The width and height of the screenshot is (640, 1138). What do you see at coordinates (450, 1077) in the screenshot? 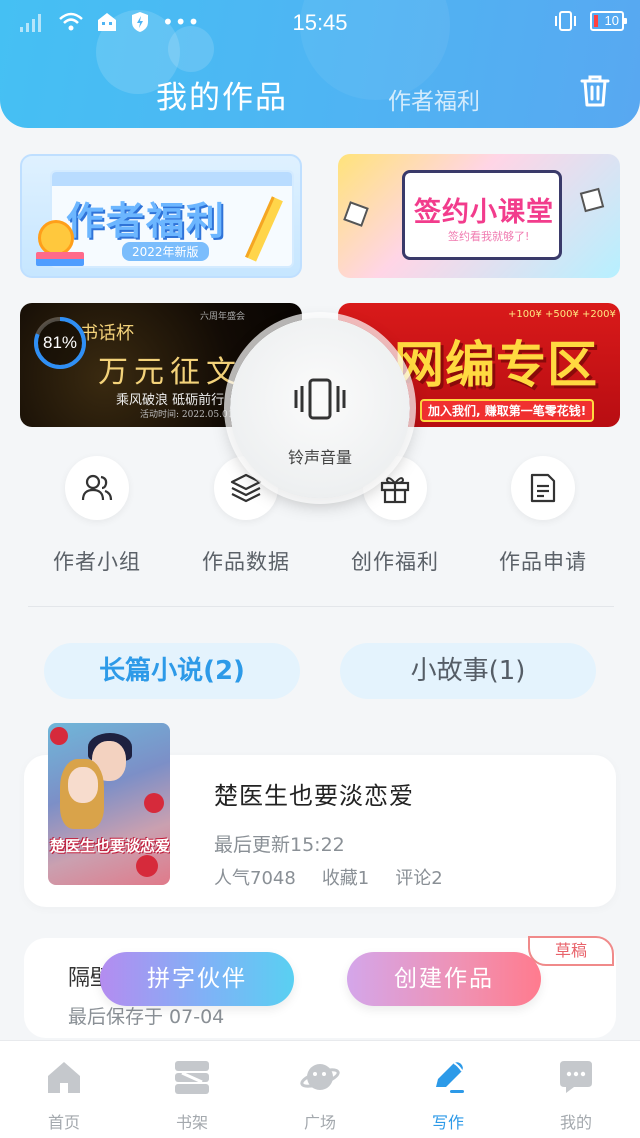
I see `pen-icon` at bounding box center [450, 1077].